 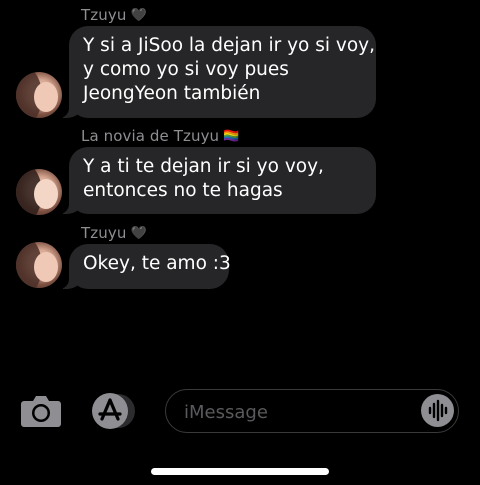 What do you see at coordinates (150, 136) in the screenshot?
I see `sender-name: La novia de Tzuyu` at bounding box center [150, 136].